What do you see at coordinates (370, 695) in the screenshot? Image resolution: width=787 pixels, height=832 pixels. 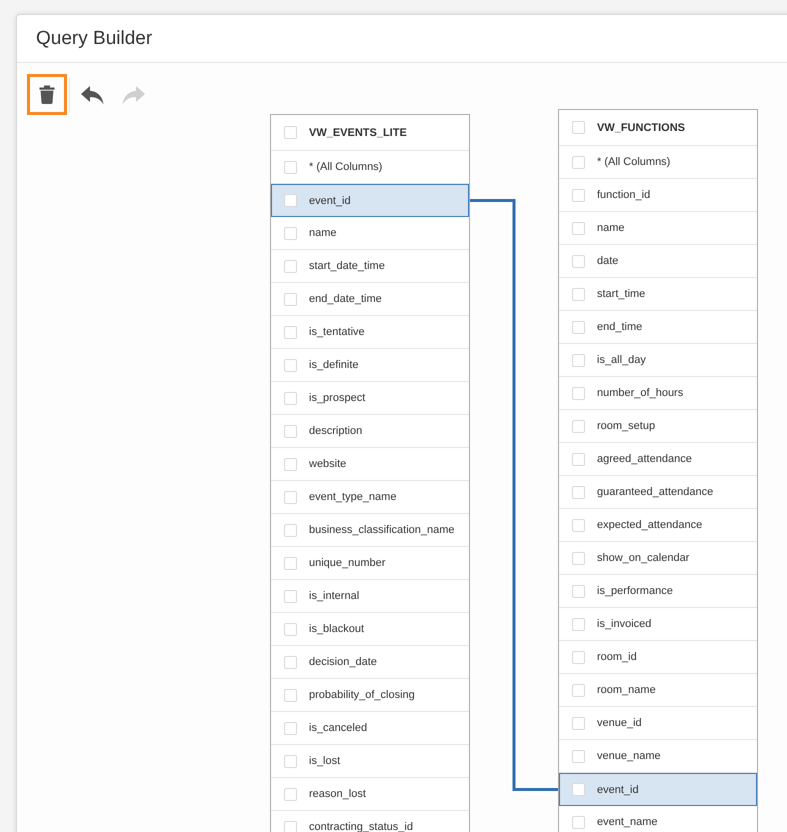 I see `column-row: probability_of_closing` at bounding box center [370, 695].